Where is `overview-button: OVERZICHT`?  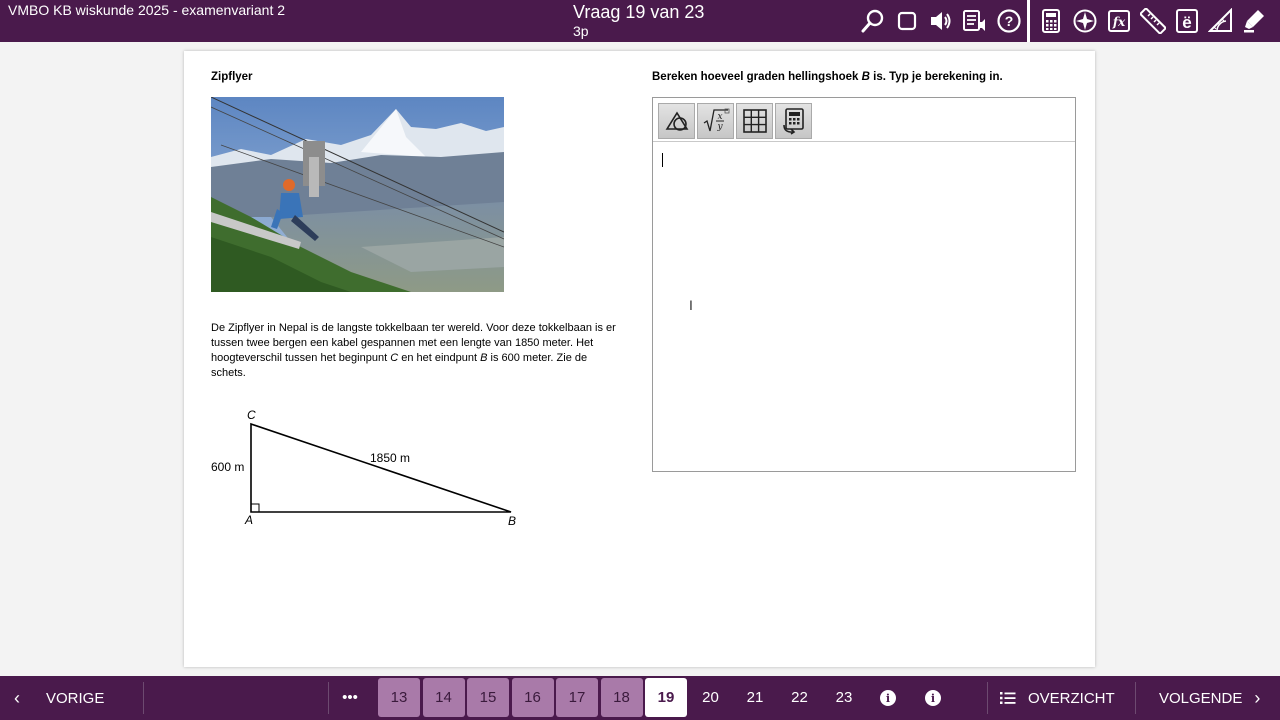 overview-button: OVERZICHT is located at coordinates (1057, 698).